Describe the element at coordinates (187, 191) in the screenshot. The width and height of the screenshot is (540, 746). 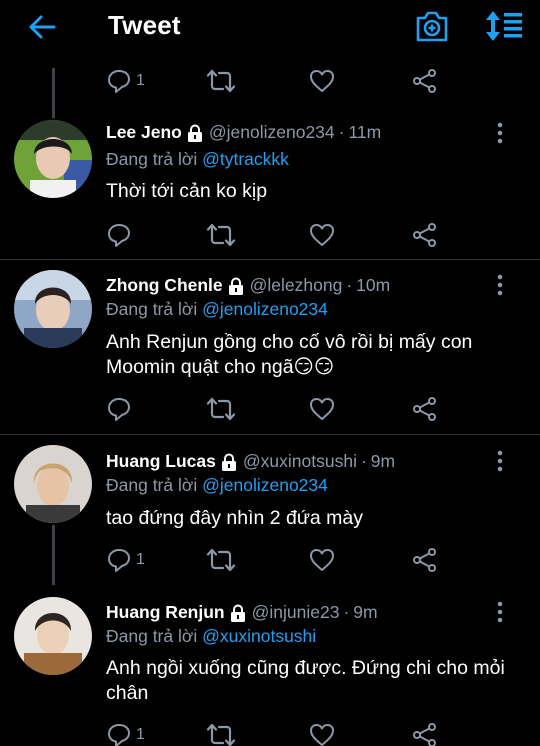
I see `tweet-text: Thời tới cản ko kịp` at that location.